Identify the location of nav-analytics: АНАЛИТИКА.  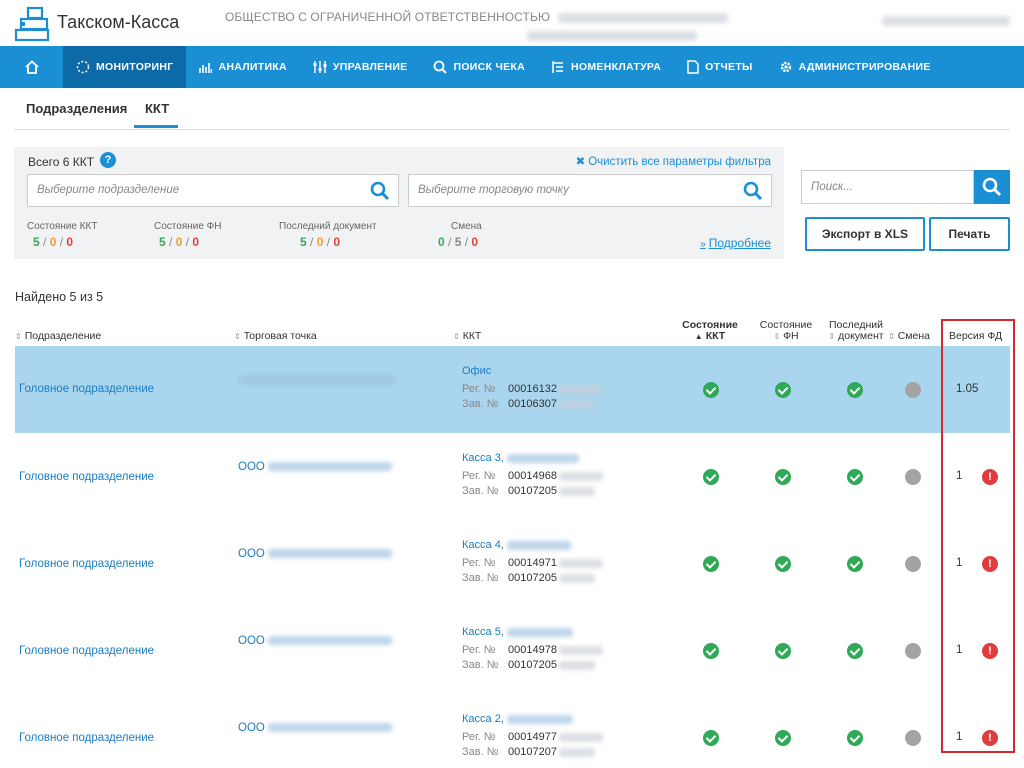
(242, 67).